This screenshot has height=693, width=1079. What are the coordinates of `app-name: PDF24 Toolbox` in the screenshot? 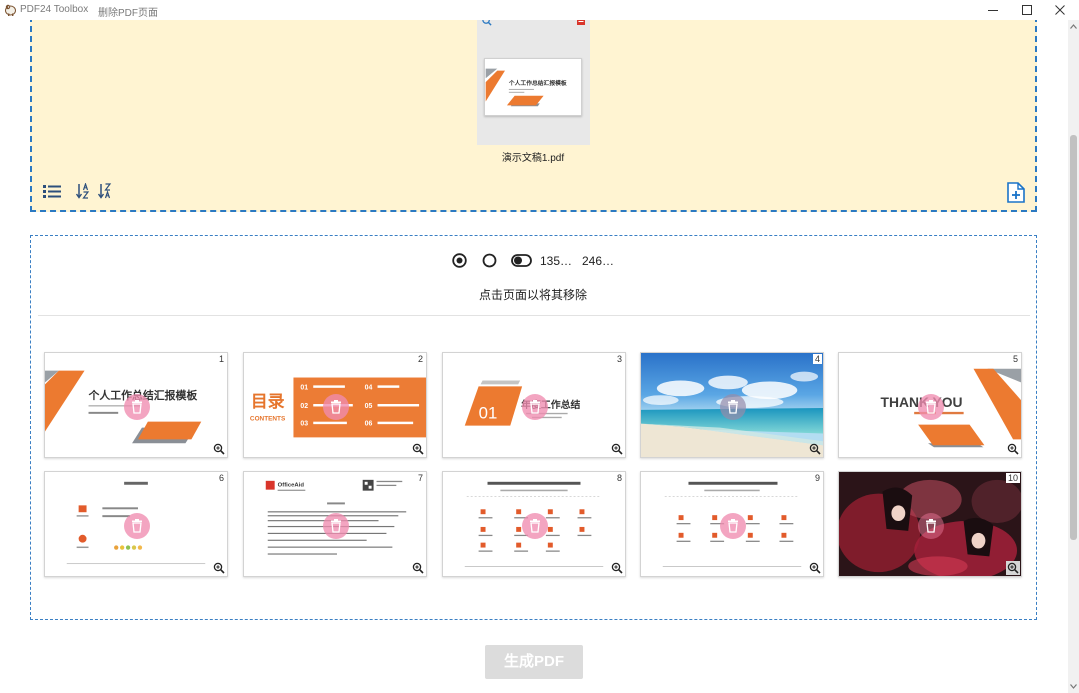 It's located at (54, 9).